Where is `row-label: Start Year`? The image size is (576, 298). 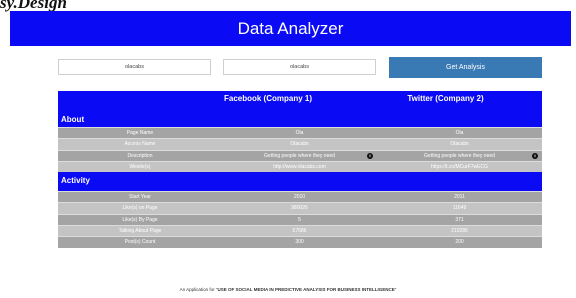
row-label: Start Year is located at coordinates (140, 197).